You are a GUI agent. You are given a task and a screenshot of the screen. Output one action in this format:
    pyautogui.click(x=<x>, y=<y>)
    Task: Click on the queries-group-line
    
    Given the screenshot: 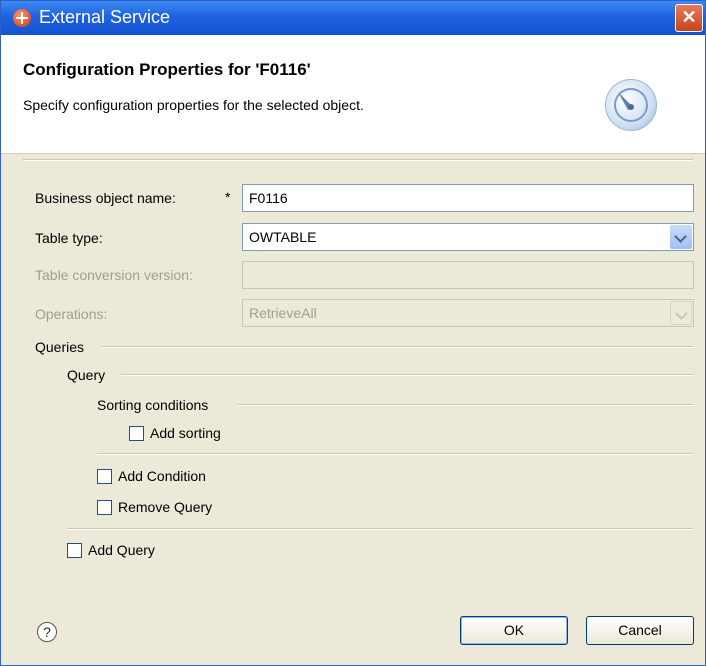 What is the action you would take?
    pyautogui.click(x=397, y=347)
    